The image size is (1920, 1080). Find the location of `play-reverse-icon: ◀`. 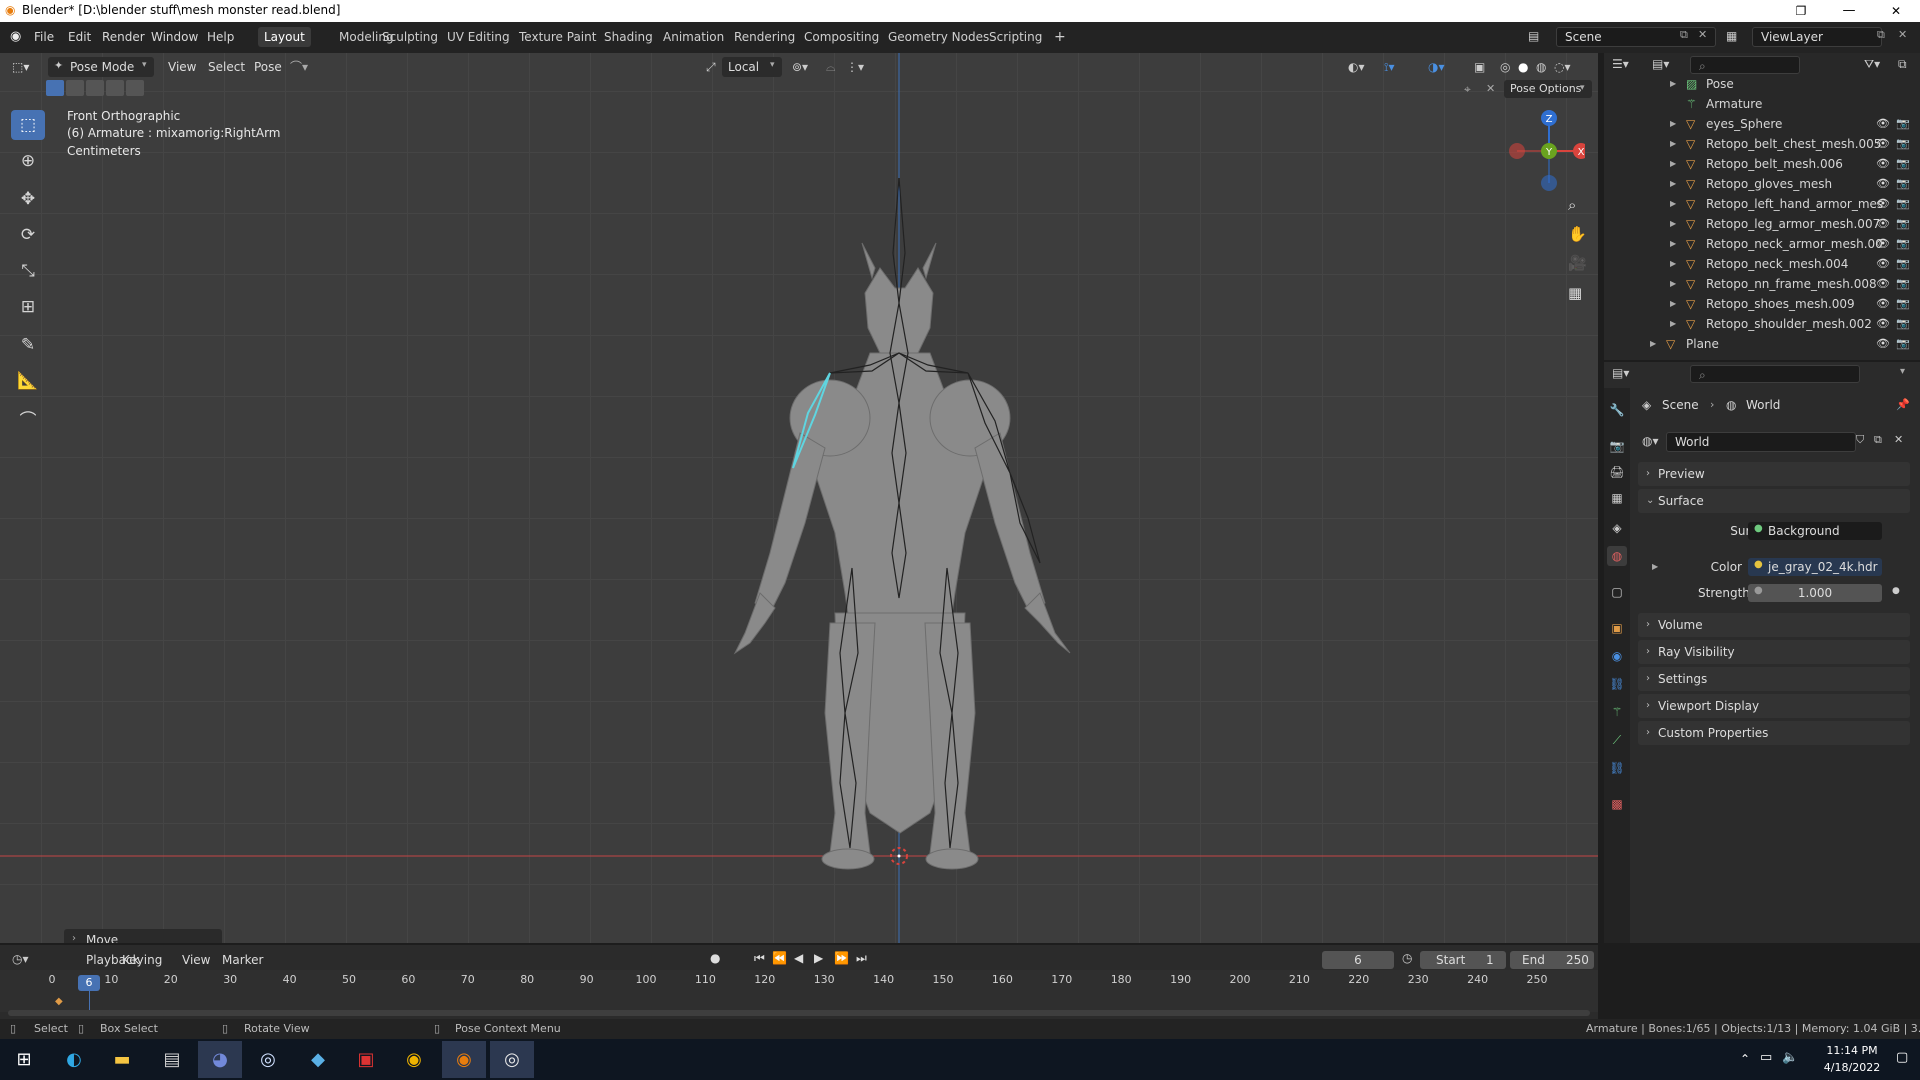

play-reverse-icon: ◀ is located at coordinates (798, 958).